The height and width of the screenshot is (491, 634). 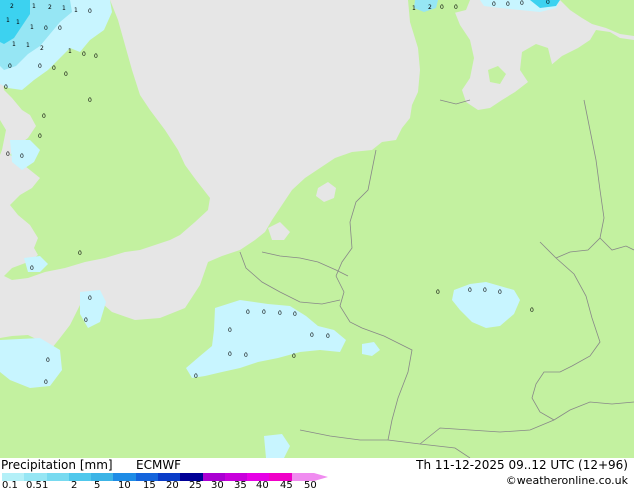 I want to click on scale-segment, so click(x=58, y=477).